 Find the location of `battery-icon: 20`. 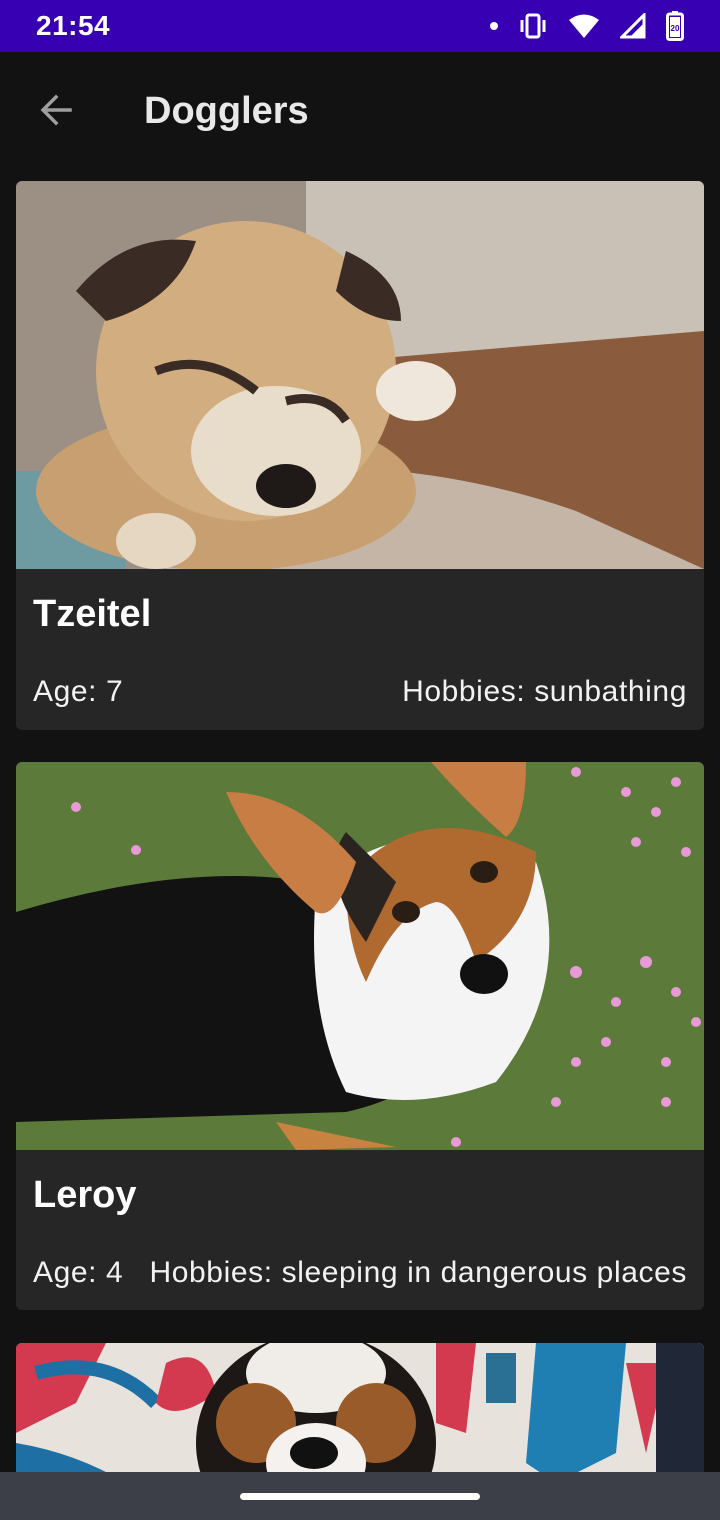

battery-icon: 20 is located at coordinates (675, 26).